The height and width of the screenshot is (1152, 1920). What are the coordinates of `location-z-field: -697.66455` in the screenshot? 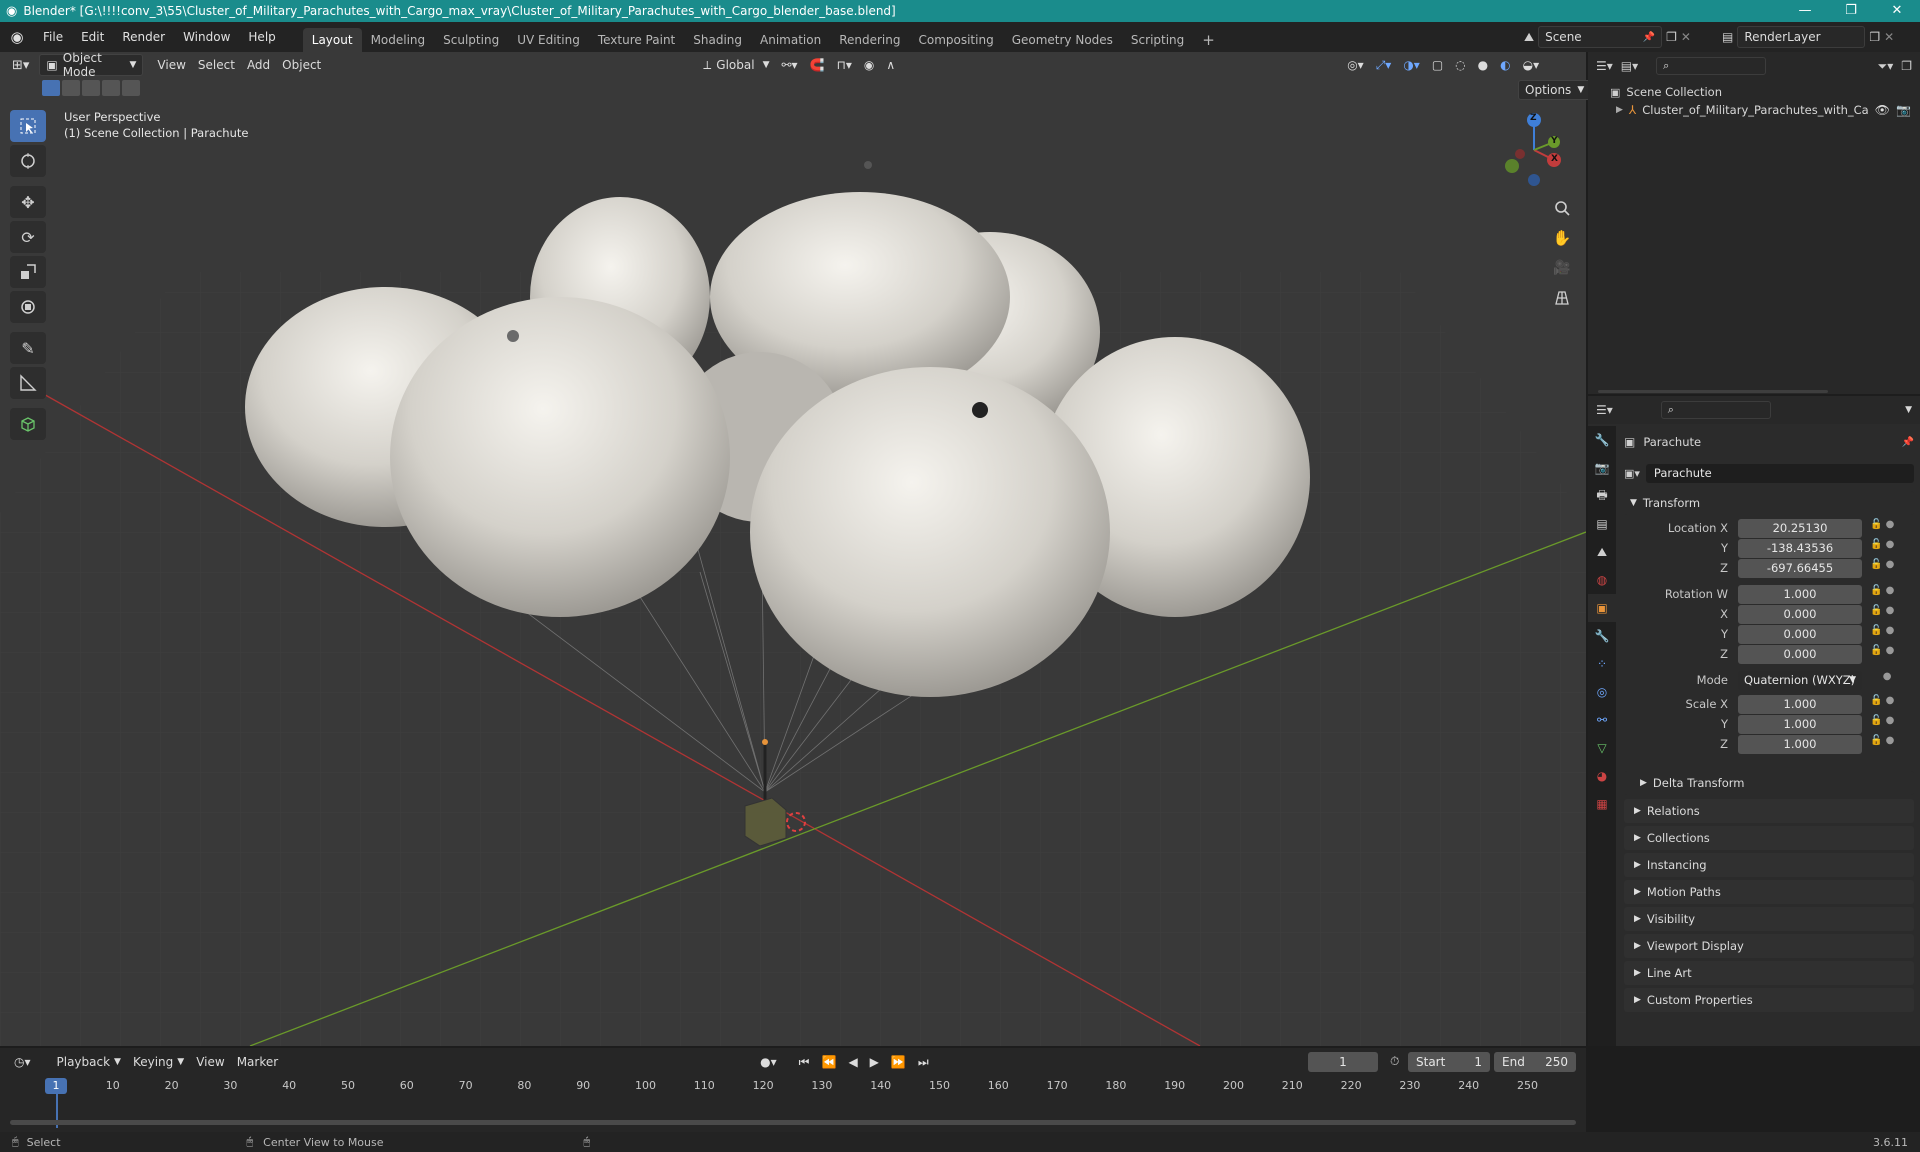 It's located at (1800, 568).